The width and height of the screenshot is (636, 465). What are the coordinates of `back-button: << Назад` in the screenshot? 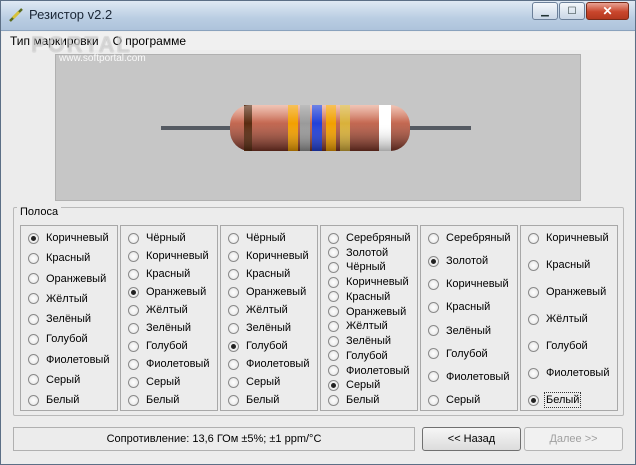 It's located at (471, 439).